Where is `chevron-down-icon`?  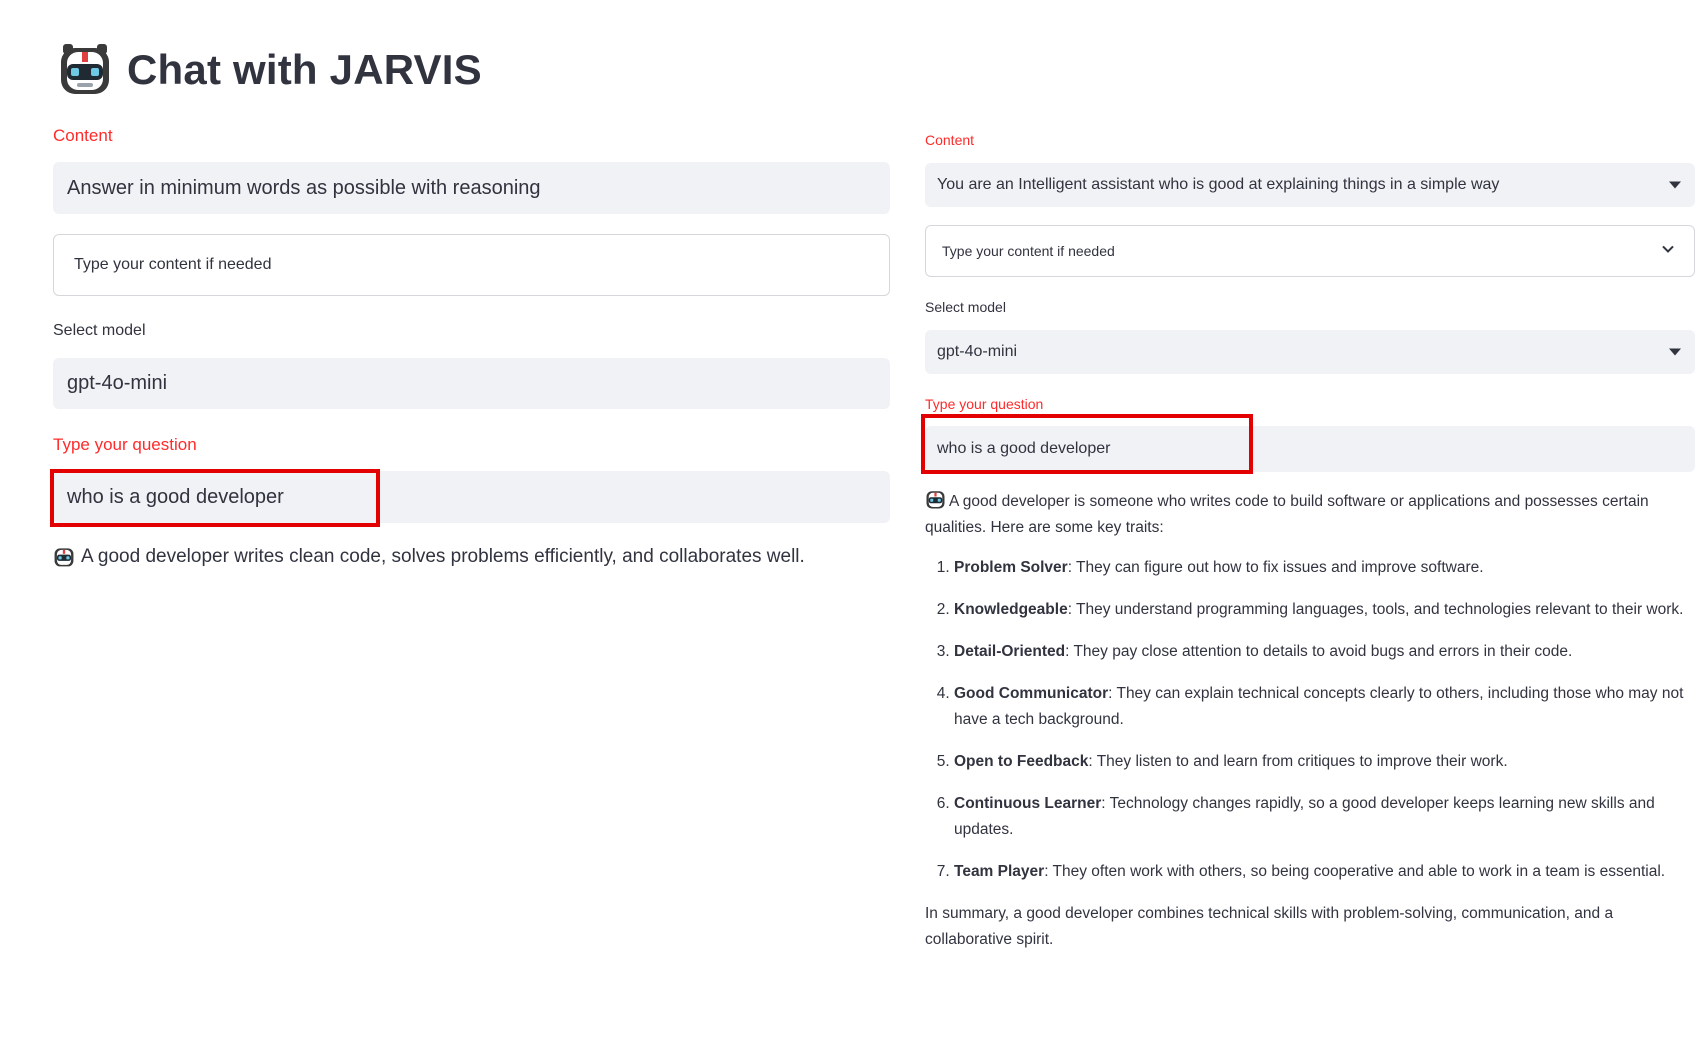 chevron-down-icon is located at coordinates (1668, 249).